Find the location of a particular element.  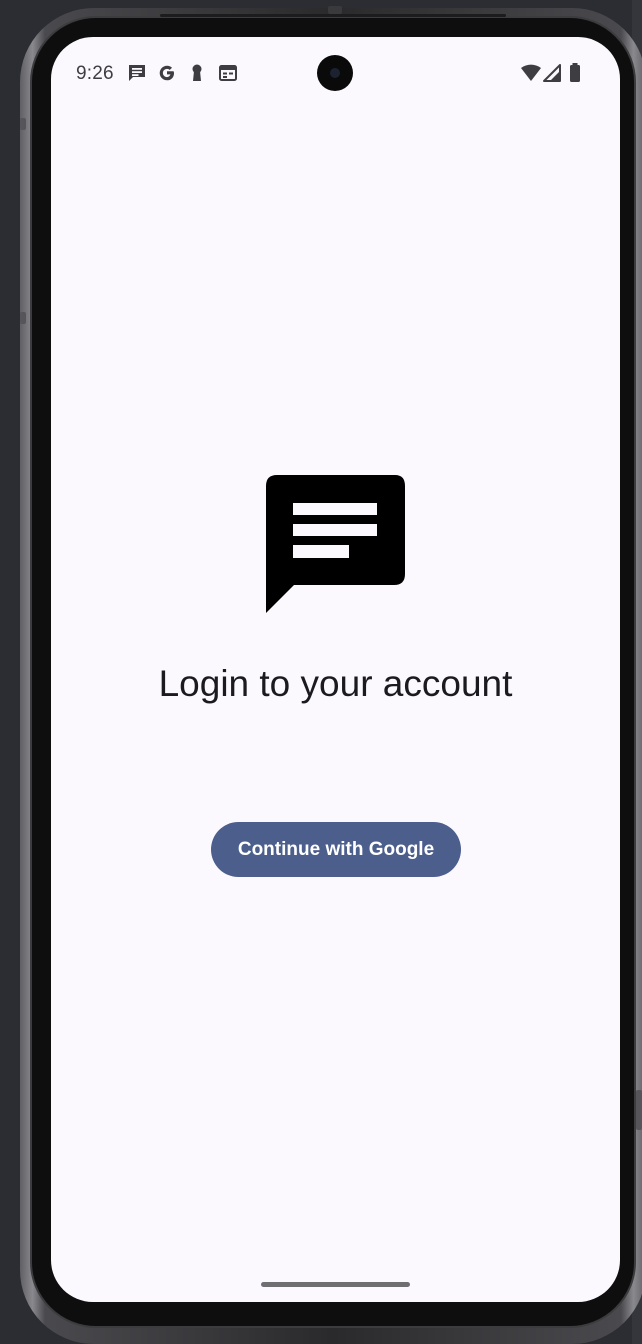

wifi-icon is located at coordinates (531, 72).